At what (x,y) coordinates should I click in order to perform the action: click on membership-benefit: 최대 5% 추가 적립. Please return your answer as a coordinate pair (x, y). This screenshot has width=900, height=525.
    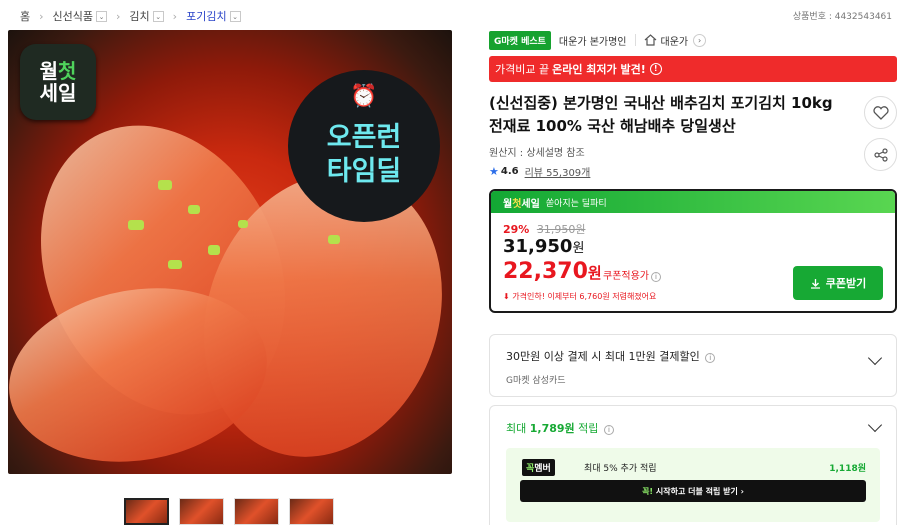
    Looking at the image, I should click on (620, 469).